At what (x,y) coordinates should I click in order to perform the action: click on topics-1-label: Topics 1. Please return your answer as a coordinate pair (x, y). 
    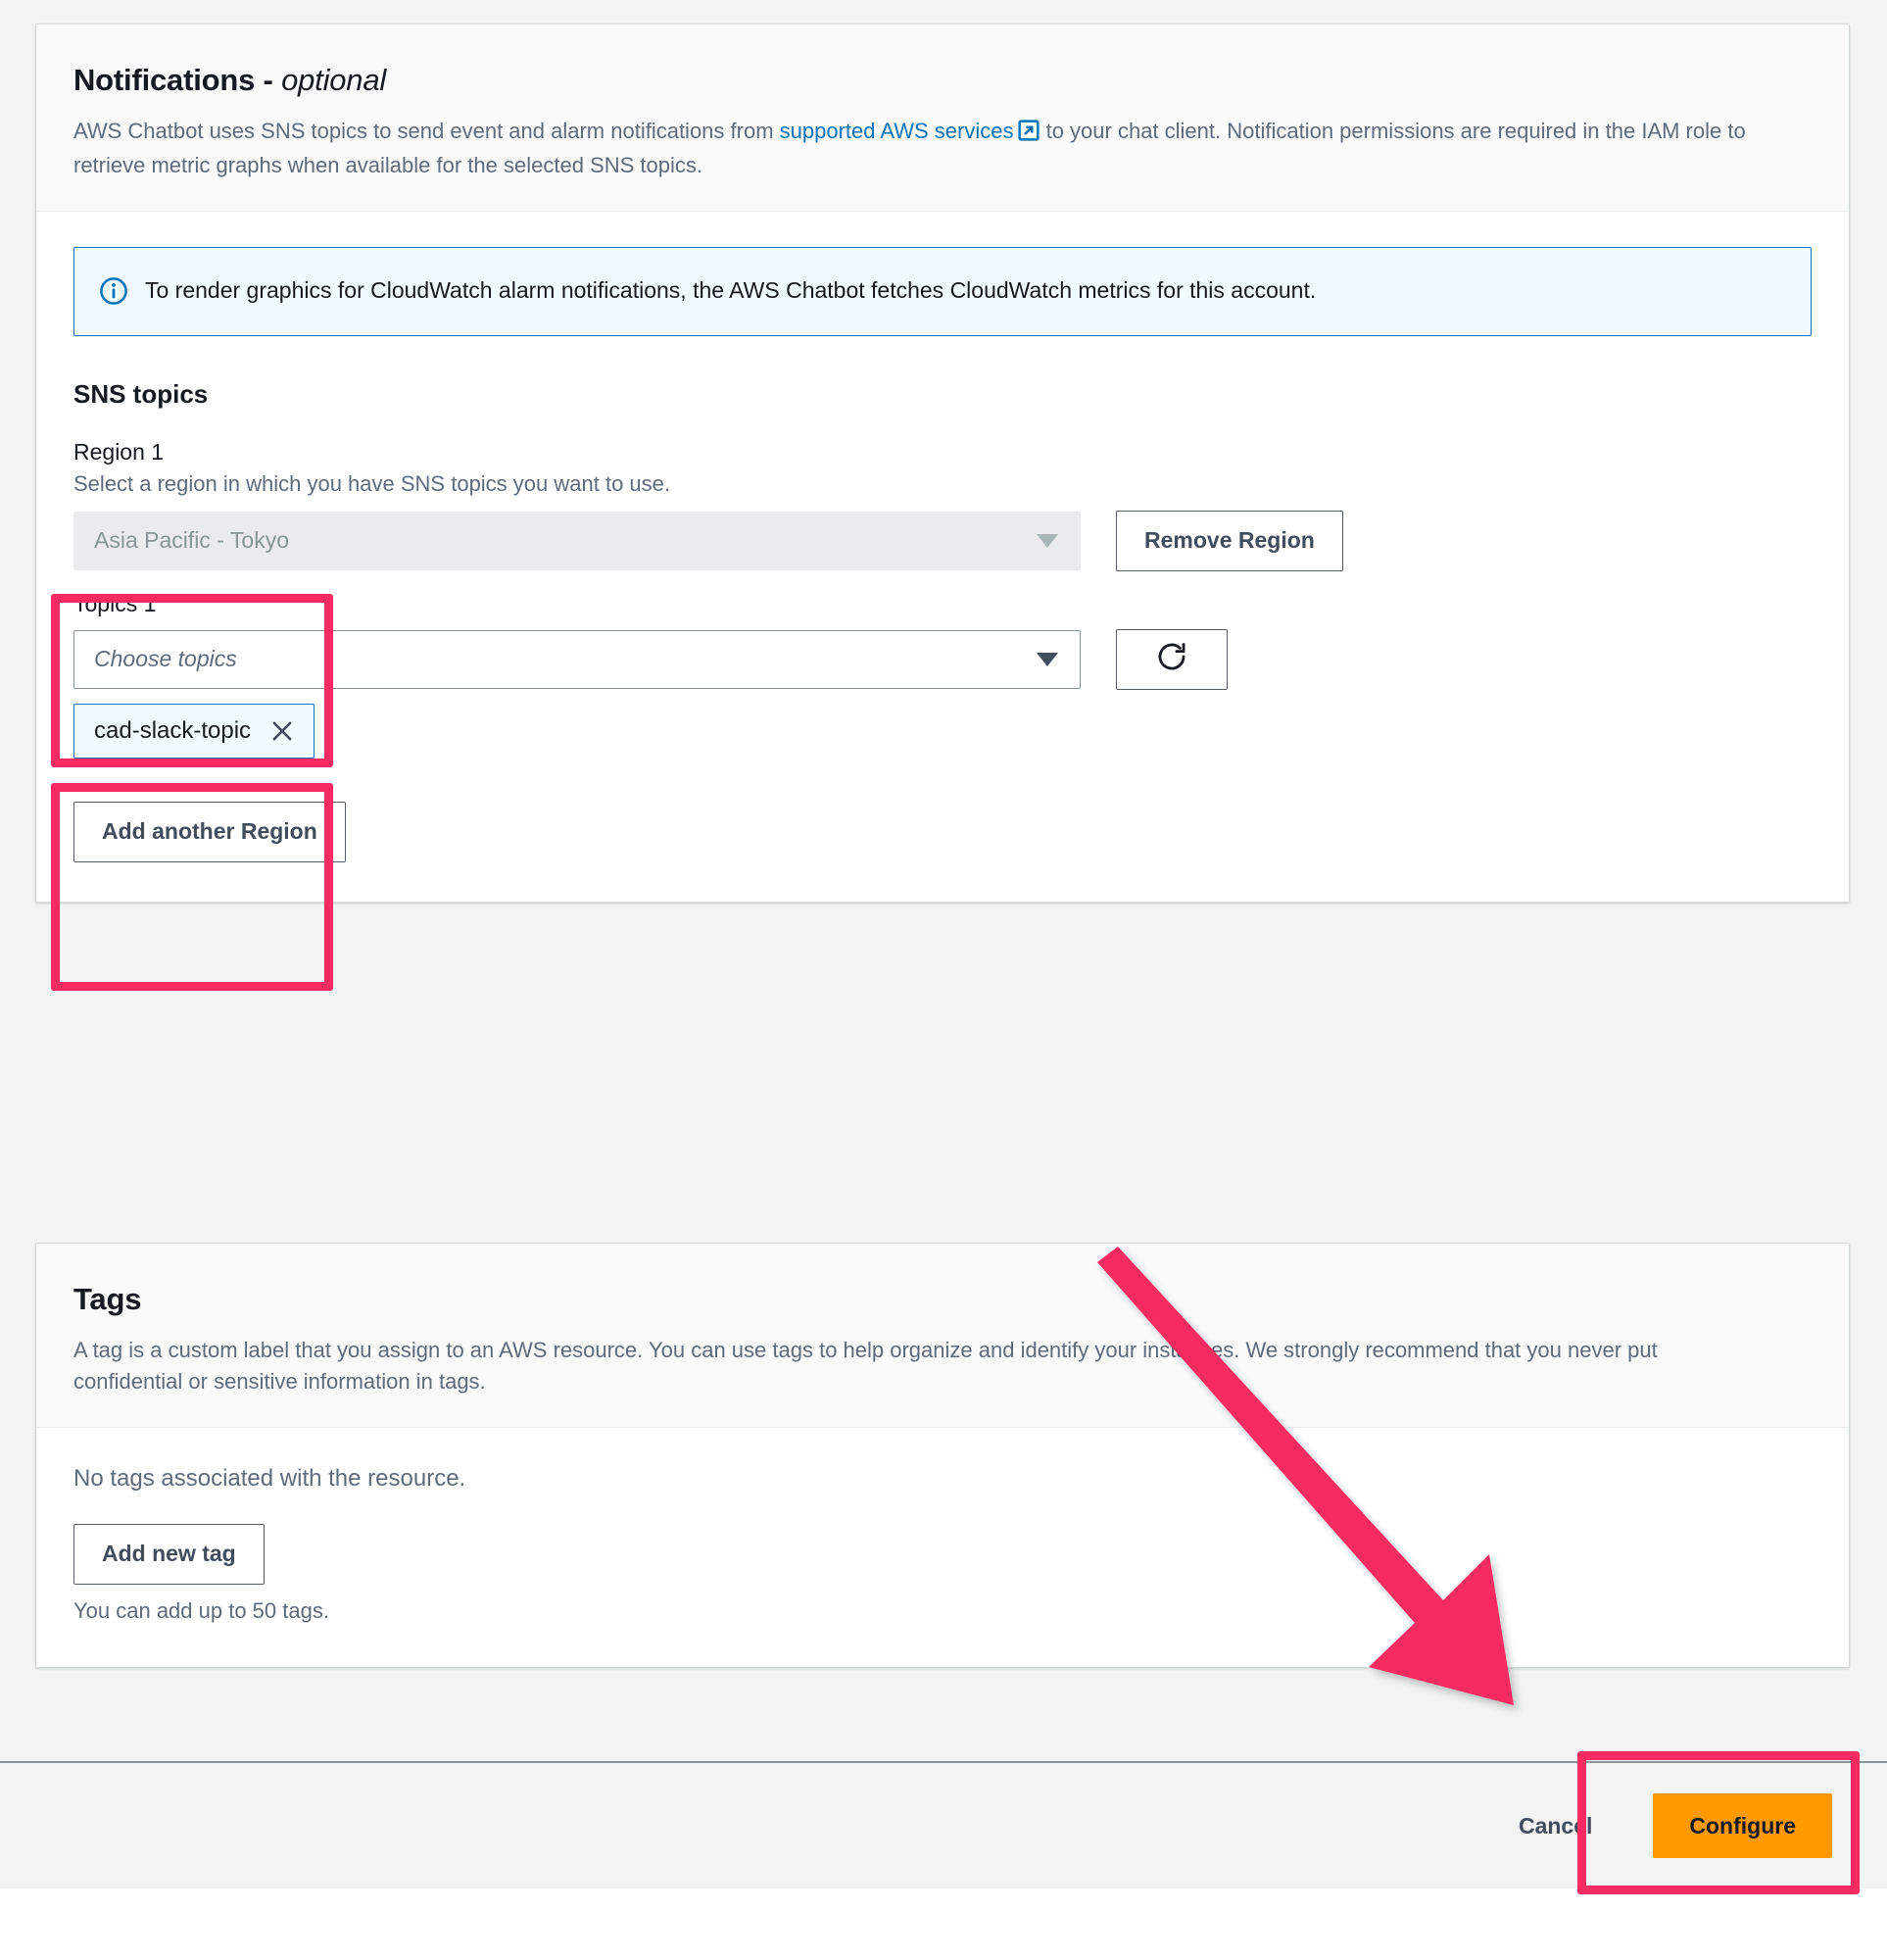
    Looking at the image, I should click on (115, 603).